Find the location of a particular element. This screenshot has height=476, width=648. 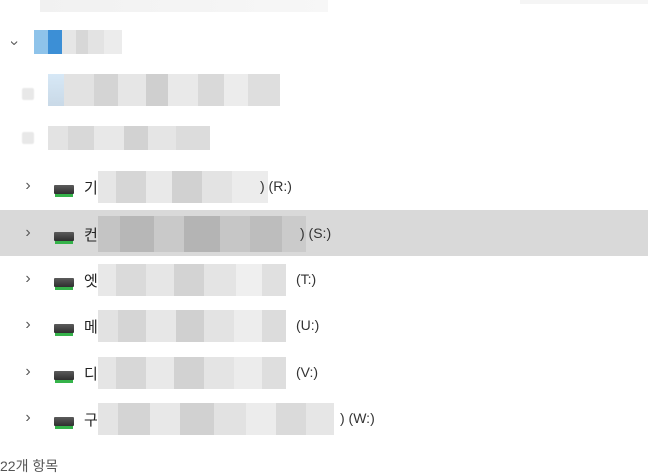

drive-item-s: › 컨 ) (S:) is located at coordinates (324, 233).